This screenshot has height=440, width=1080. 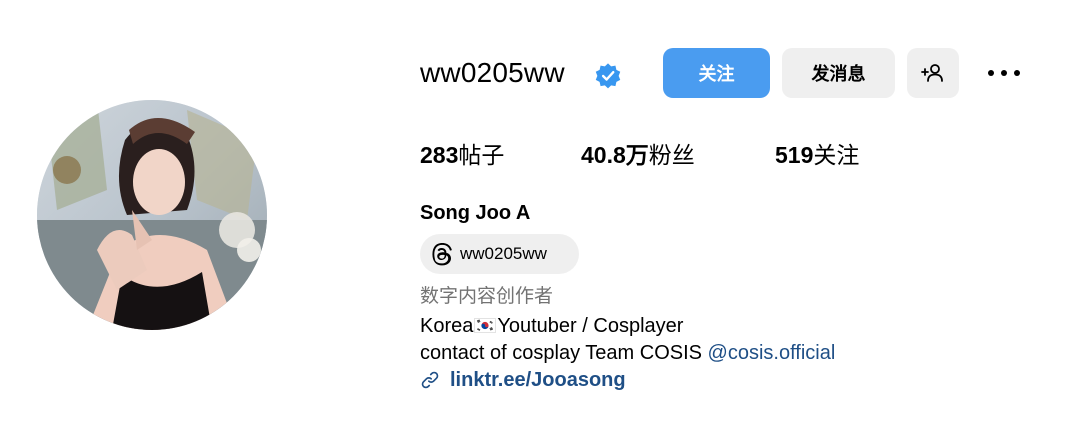 What do you see at coordinates (772, 353) in the screenshot?
I see `mention-link: @cosis.official` at bounding box center [772, 353].